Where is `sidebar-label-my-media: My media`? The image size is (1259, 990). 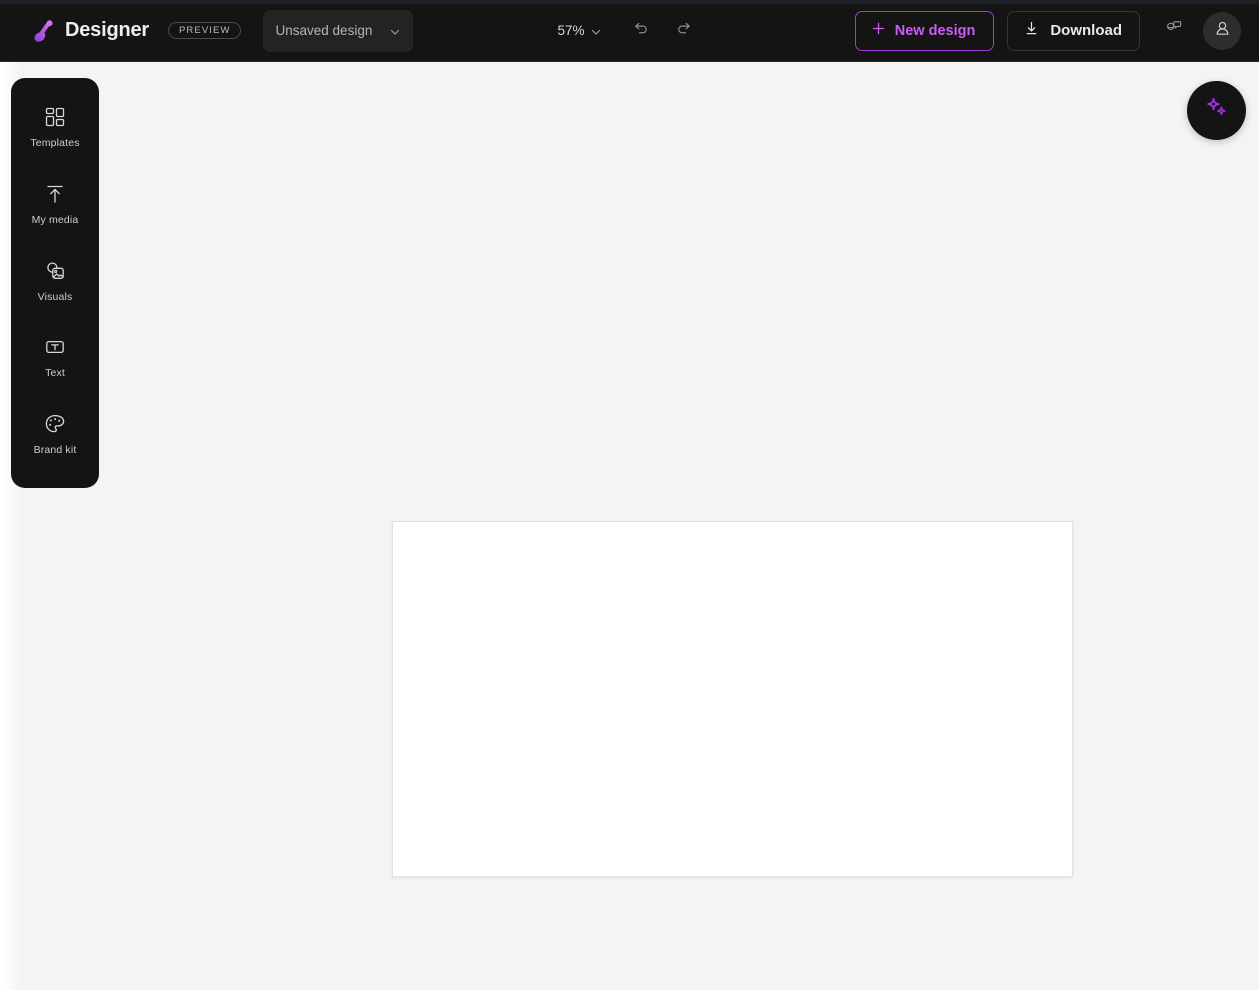
sidebar-label-my-media: My media is located at coordinates (55, 219).